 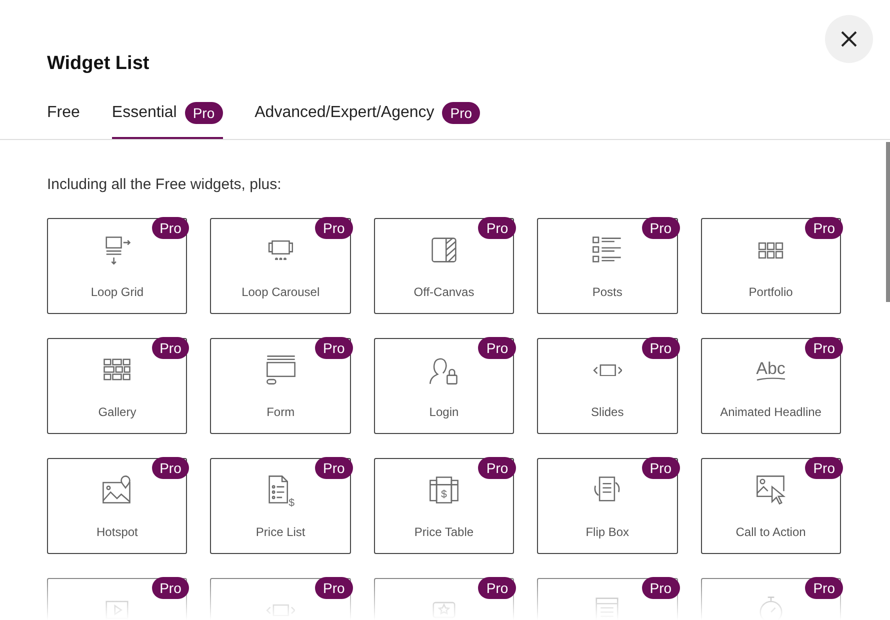 What do you see at coordinates (444, 292) in the screenshot?
I see `widget-label: Off-Canvas` at bounding box center [444, 292].